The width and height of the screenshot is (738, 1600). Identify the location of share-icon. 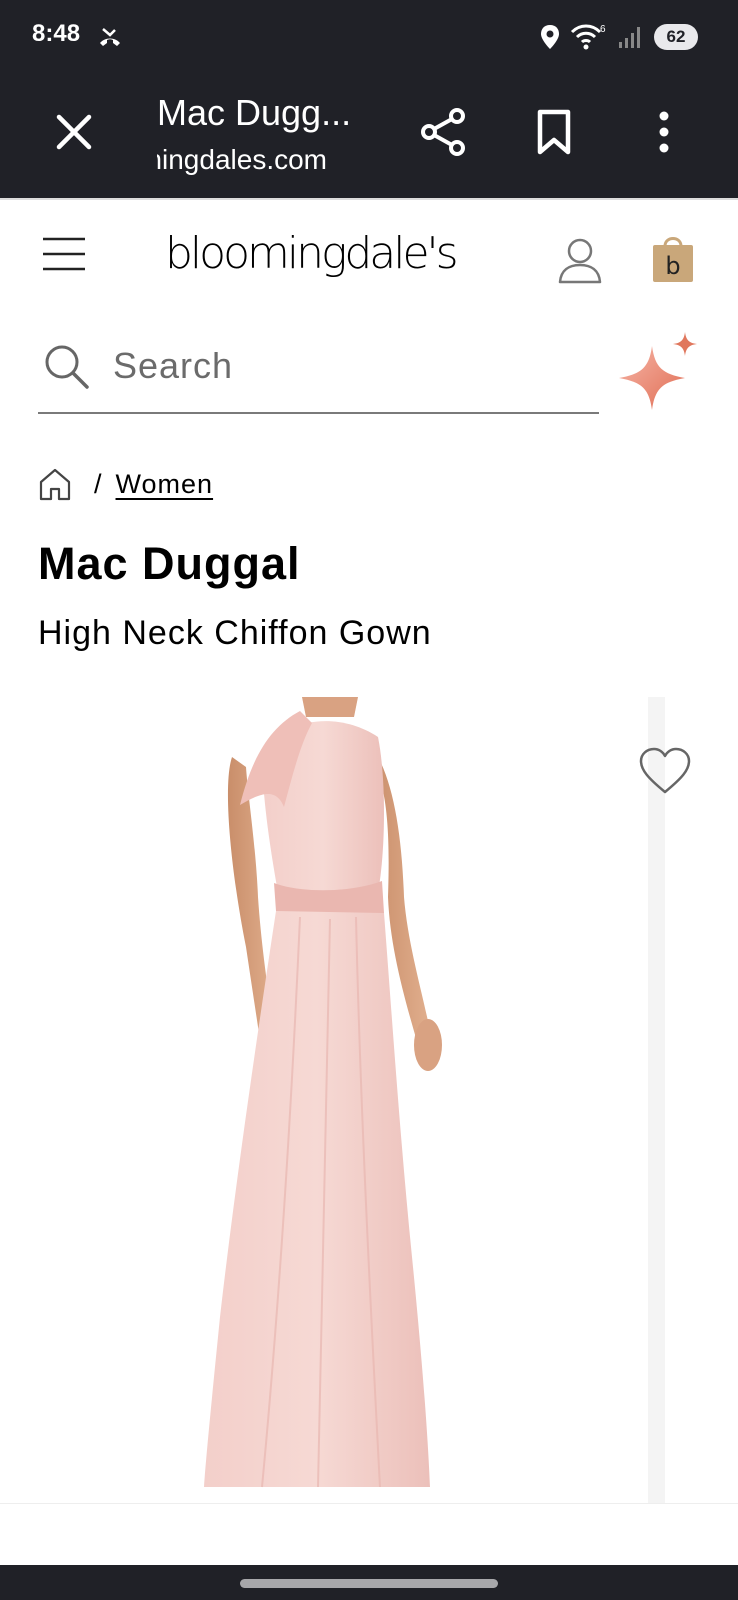
(444, 132).